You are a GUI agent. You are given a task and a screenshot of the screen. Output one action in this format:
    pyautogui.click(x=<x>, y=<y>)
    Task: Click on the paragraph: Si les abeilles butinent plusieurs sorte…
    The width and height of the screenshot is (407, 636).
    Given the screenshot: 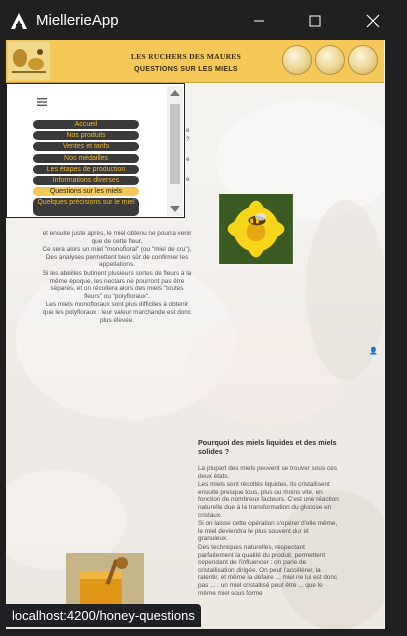 What is the action you would take?
    pyautogui.click(x=117, y=284)
    